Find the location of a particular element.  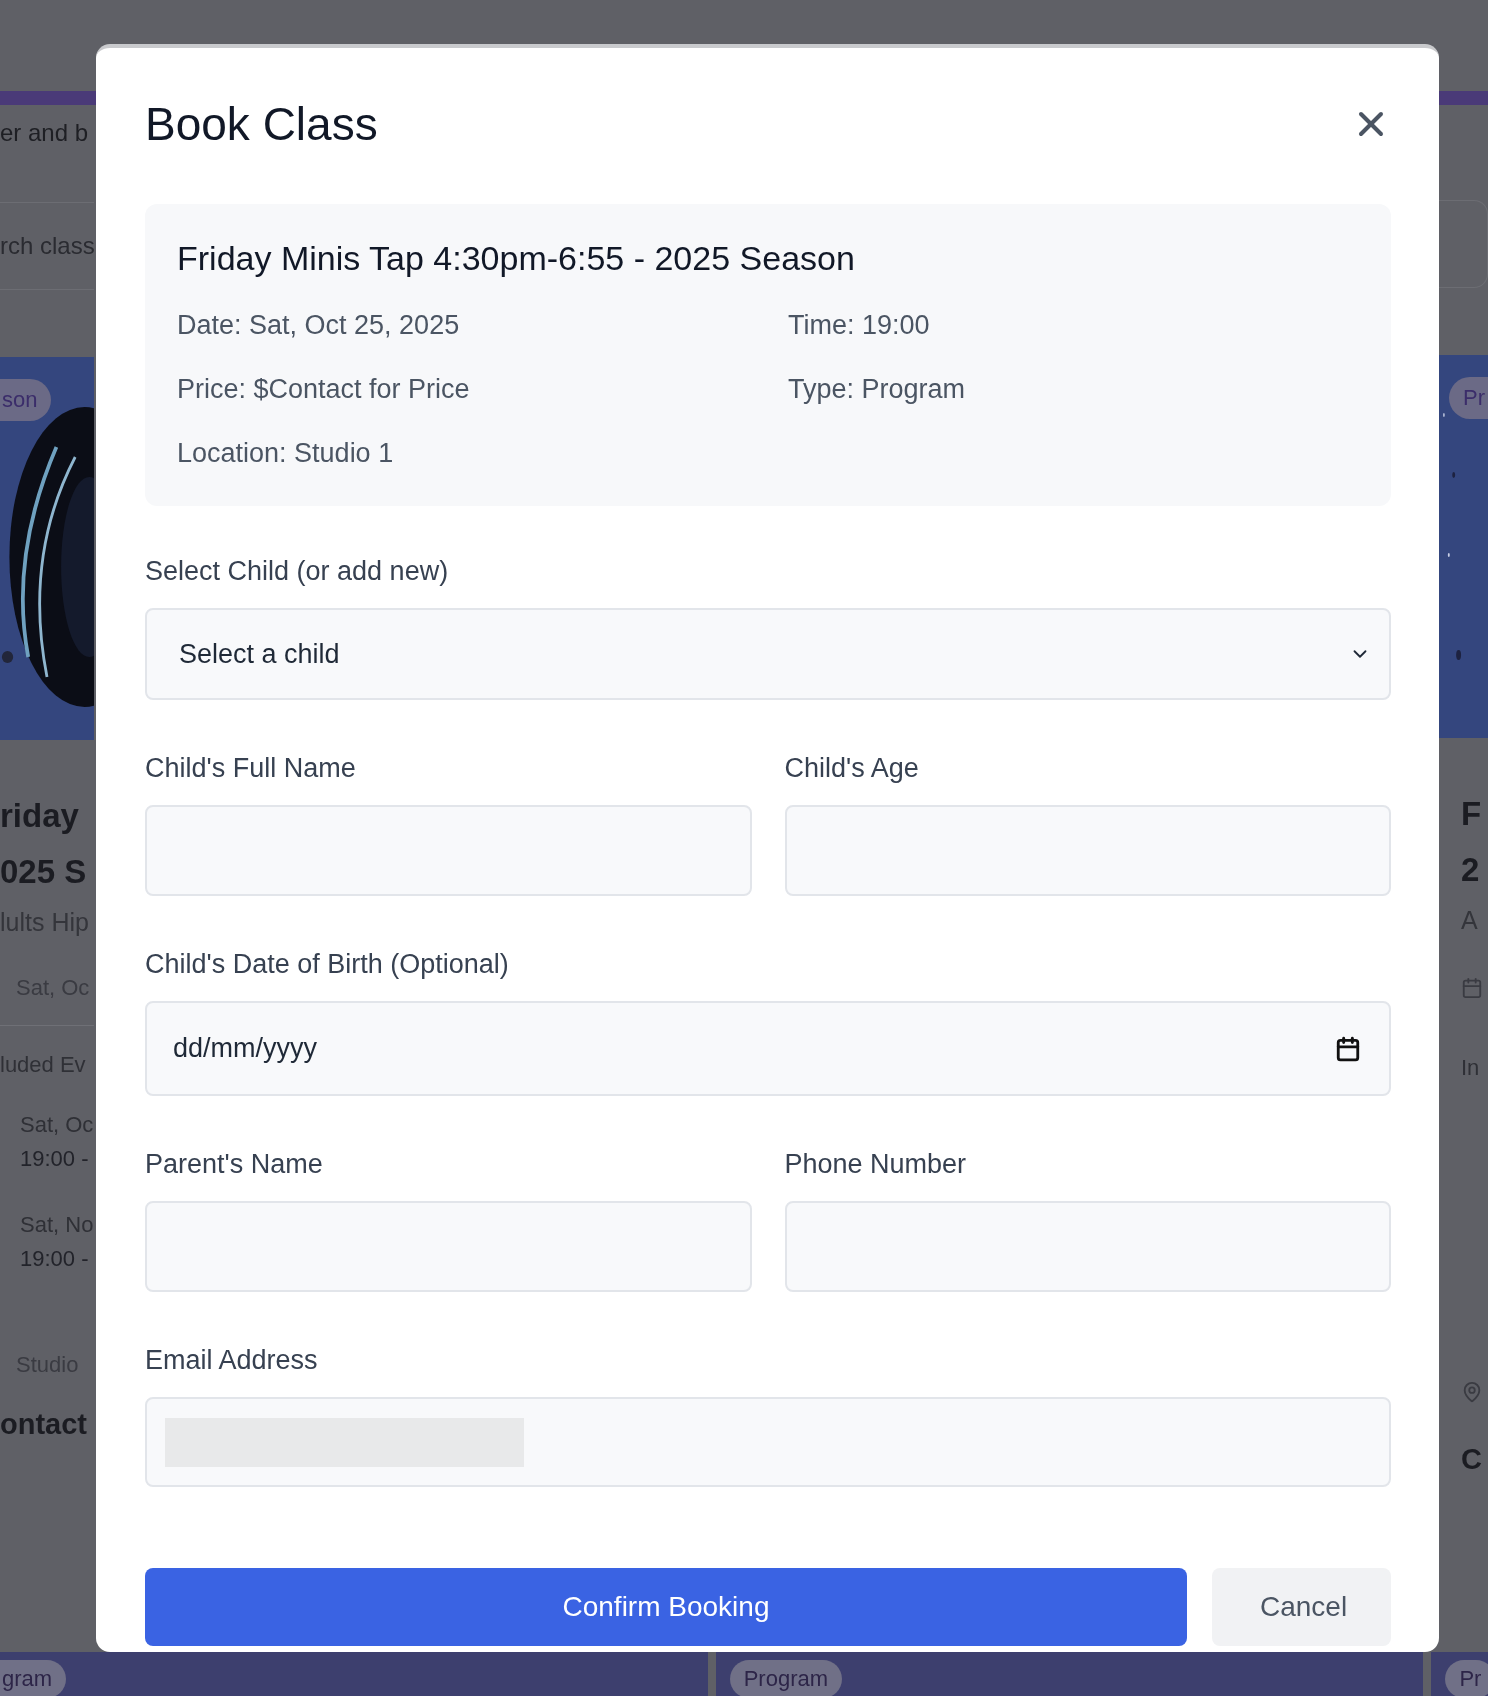

contact-heading: C is located at coordinates (1472, 1459).